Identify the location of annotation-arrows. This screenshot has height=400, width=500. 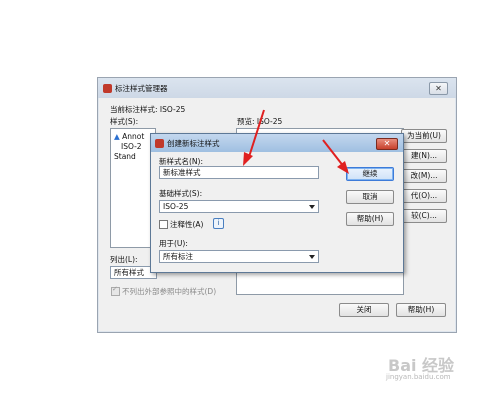
(296, 141).